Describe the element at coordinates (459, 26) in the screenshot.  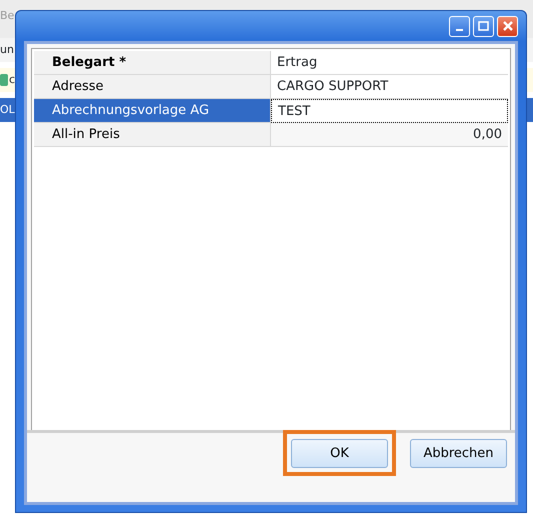
I see `minimize-button` at that location.